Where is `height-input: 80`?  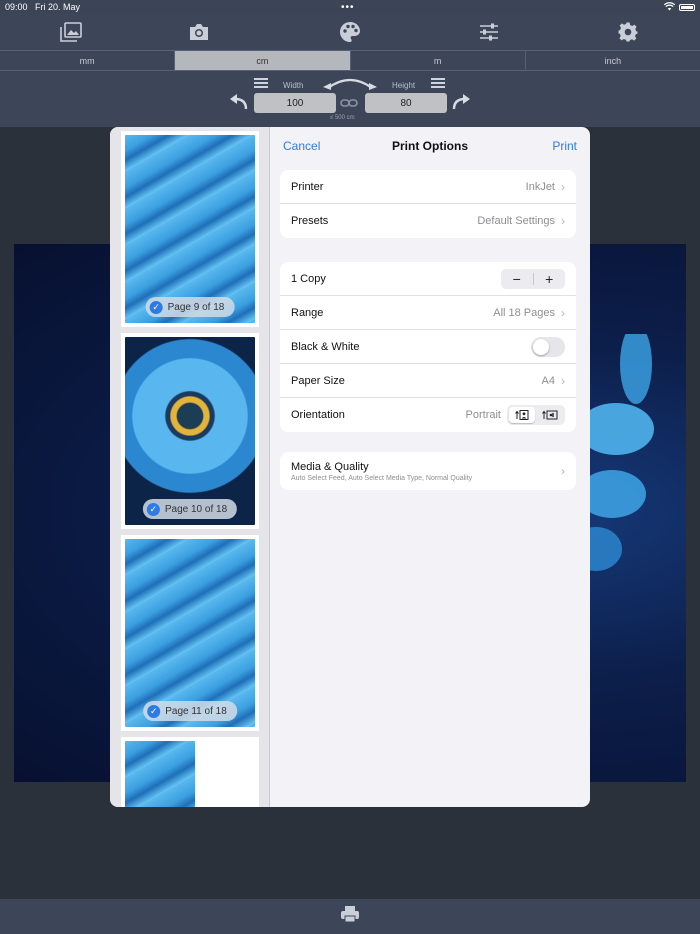 height-input: 80 is located at coordinates (406, 103).